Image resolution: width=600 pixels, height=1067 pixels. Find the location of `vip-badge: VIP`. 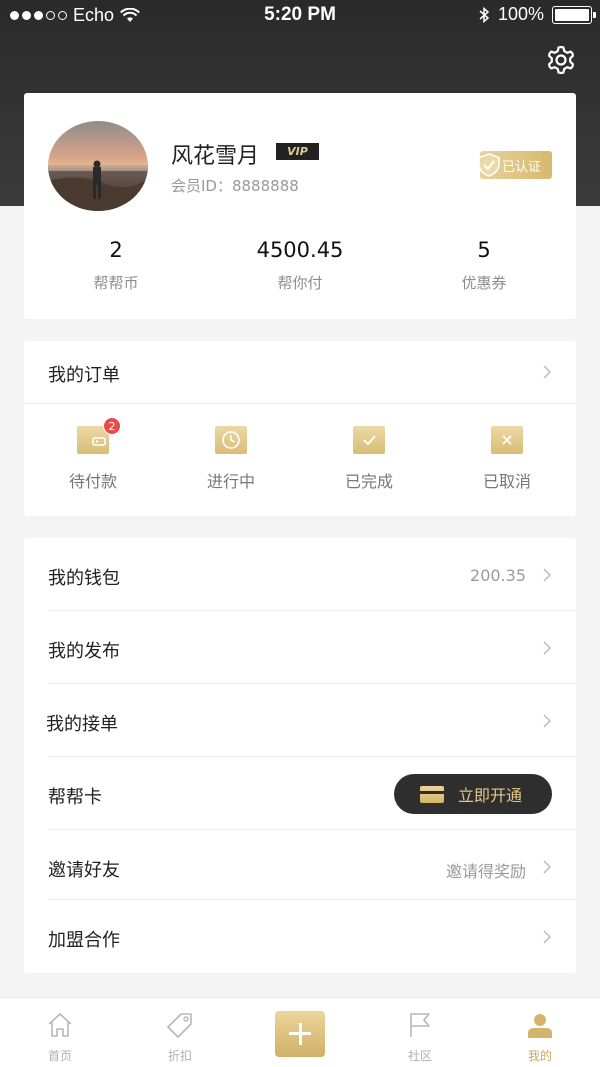

vip-badge: VIP is located at coordinates (297, 151).